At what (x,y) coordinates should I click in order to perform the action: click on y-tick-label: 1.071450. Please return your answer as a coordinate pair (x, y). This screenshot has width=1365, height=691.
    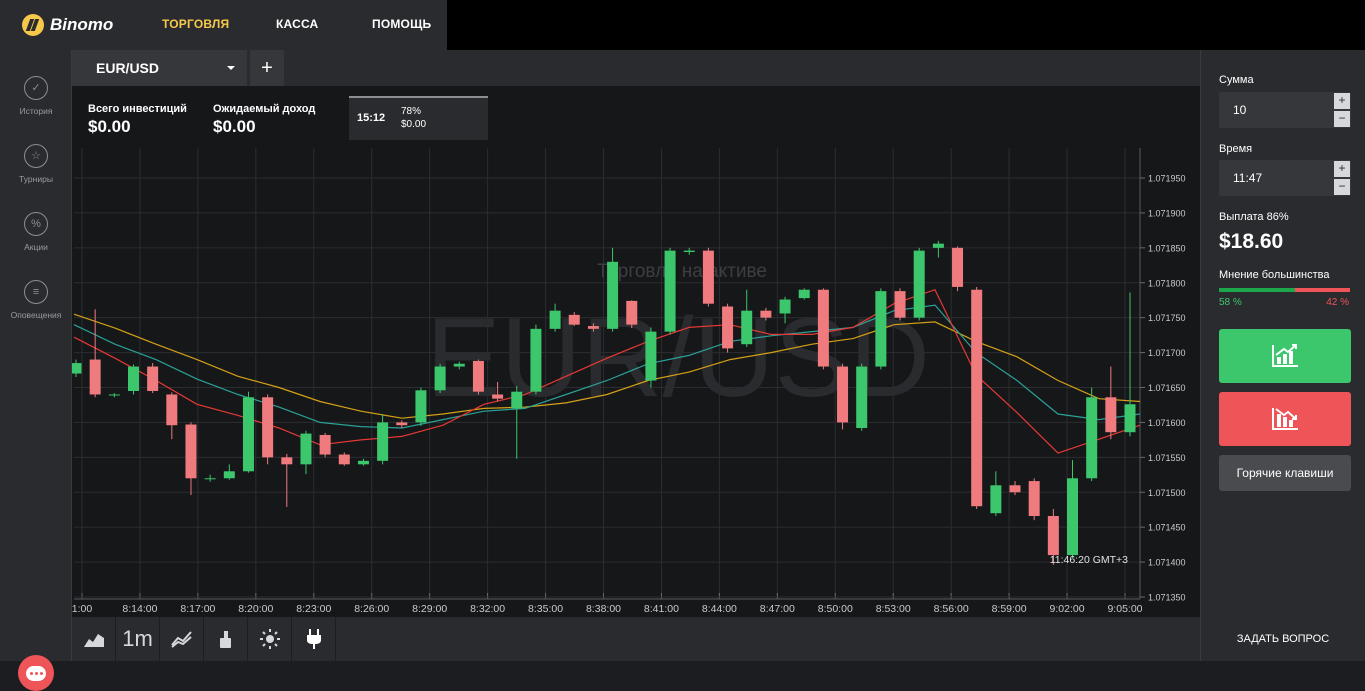
    Looking at the image, I should click on (1167, 528).